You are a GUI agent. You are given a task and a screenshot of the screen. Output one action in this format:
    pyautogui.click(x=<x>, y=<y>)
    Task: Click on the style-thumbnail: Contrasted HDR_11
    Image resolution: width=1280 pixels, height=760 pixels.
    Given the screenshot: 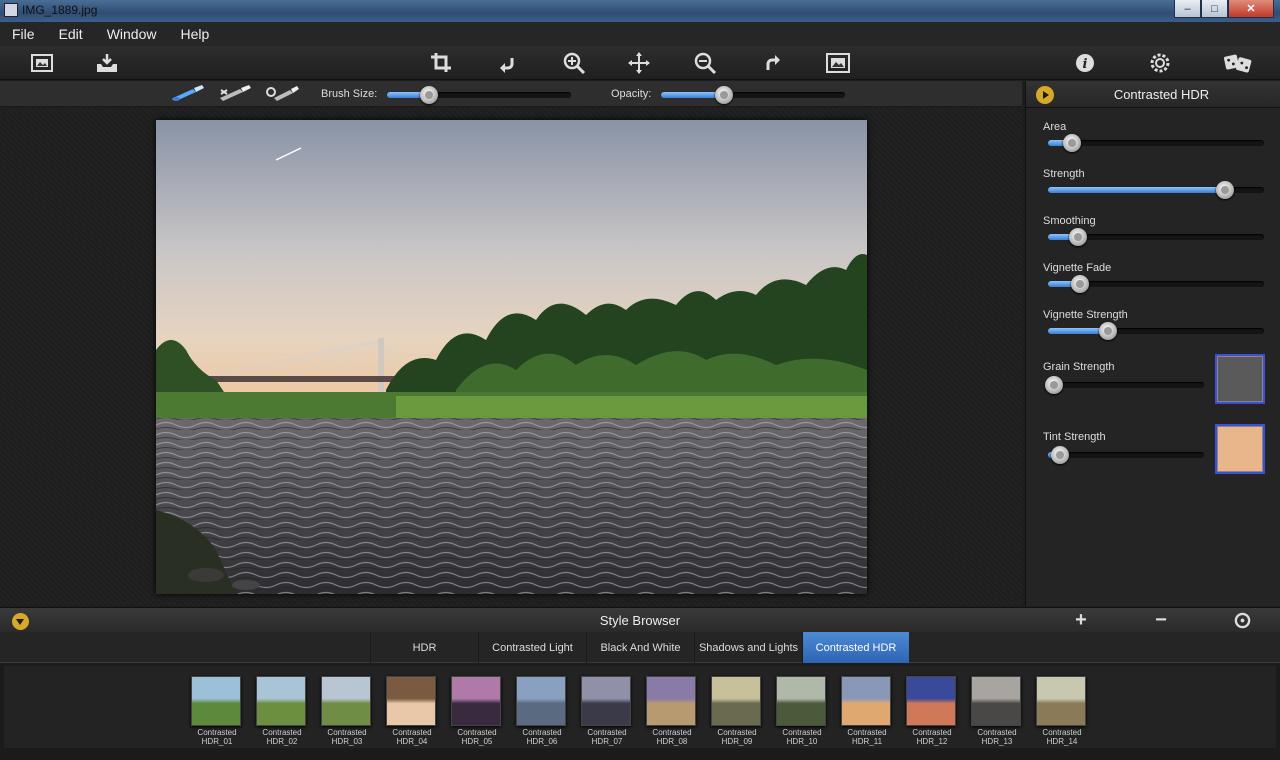 What is the action you would take?
    pyautogui.click(x=867, y=711)
    